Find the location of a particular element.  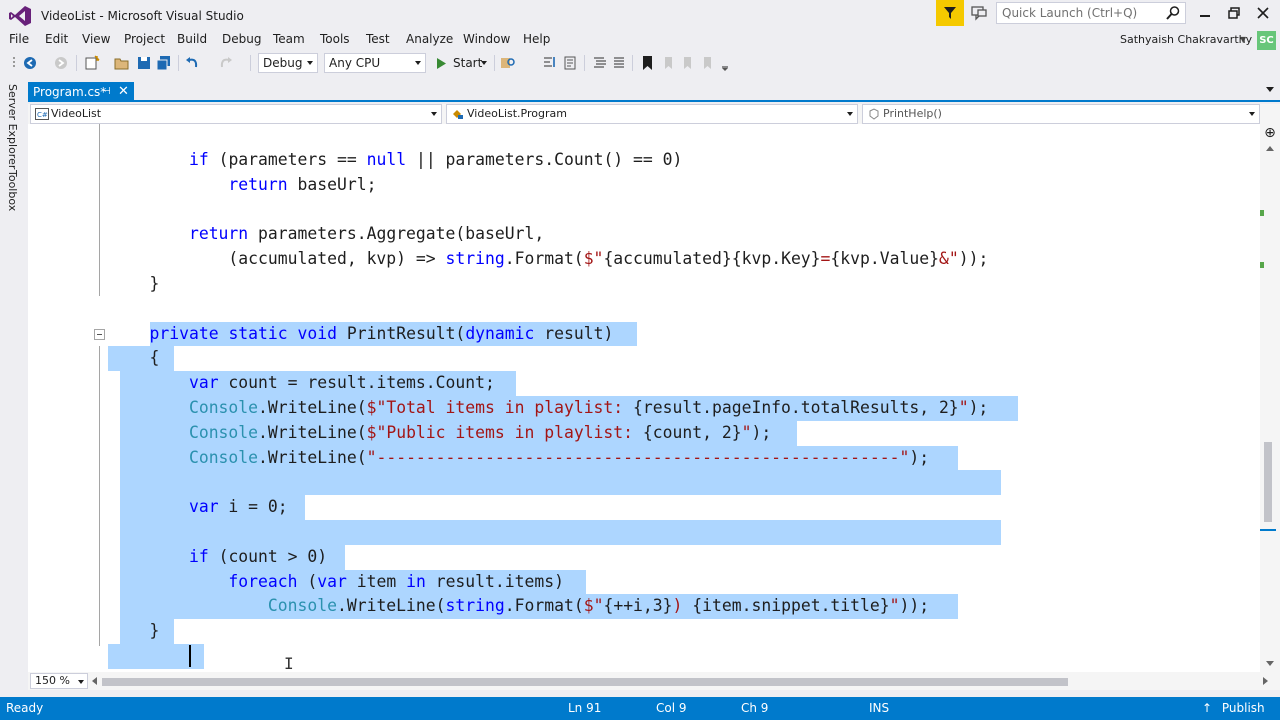

close-window-button is located at coordinates (1263, 13).